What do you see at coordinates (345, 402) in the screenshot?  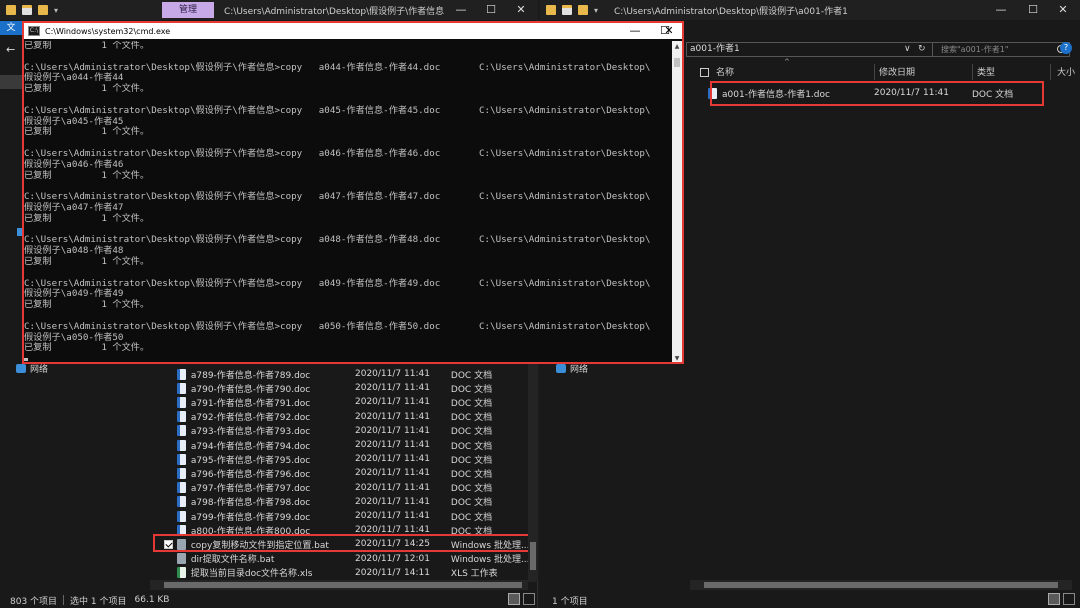 I see `list-item: a791-作者信息-作者791.doc 2020/11/7 11:41 DOC 文档` at bounding box center [345, 402].